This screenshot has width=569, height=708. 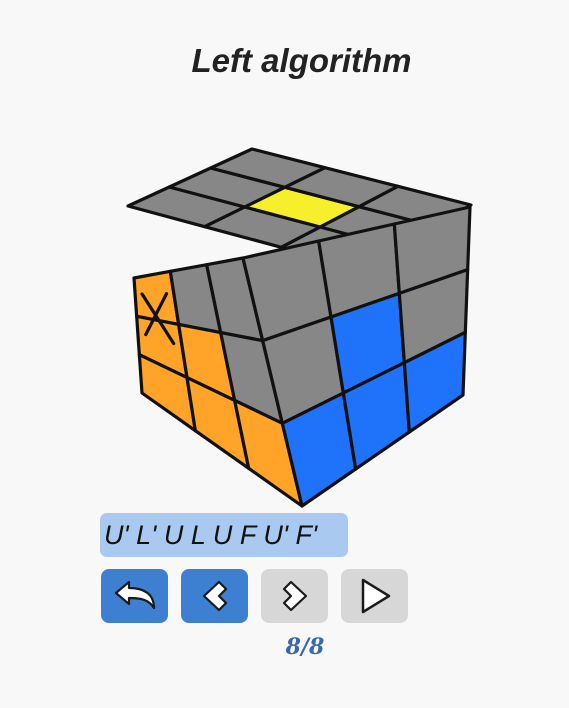 I want to click on play-icon, so click(x=375, y=596).